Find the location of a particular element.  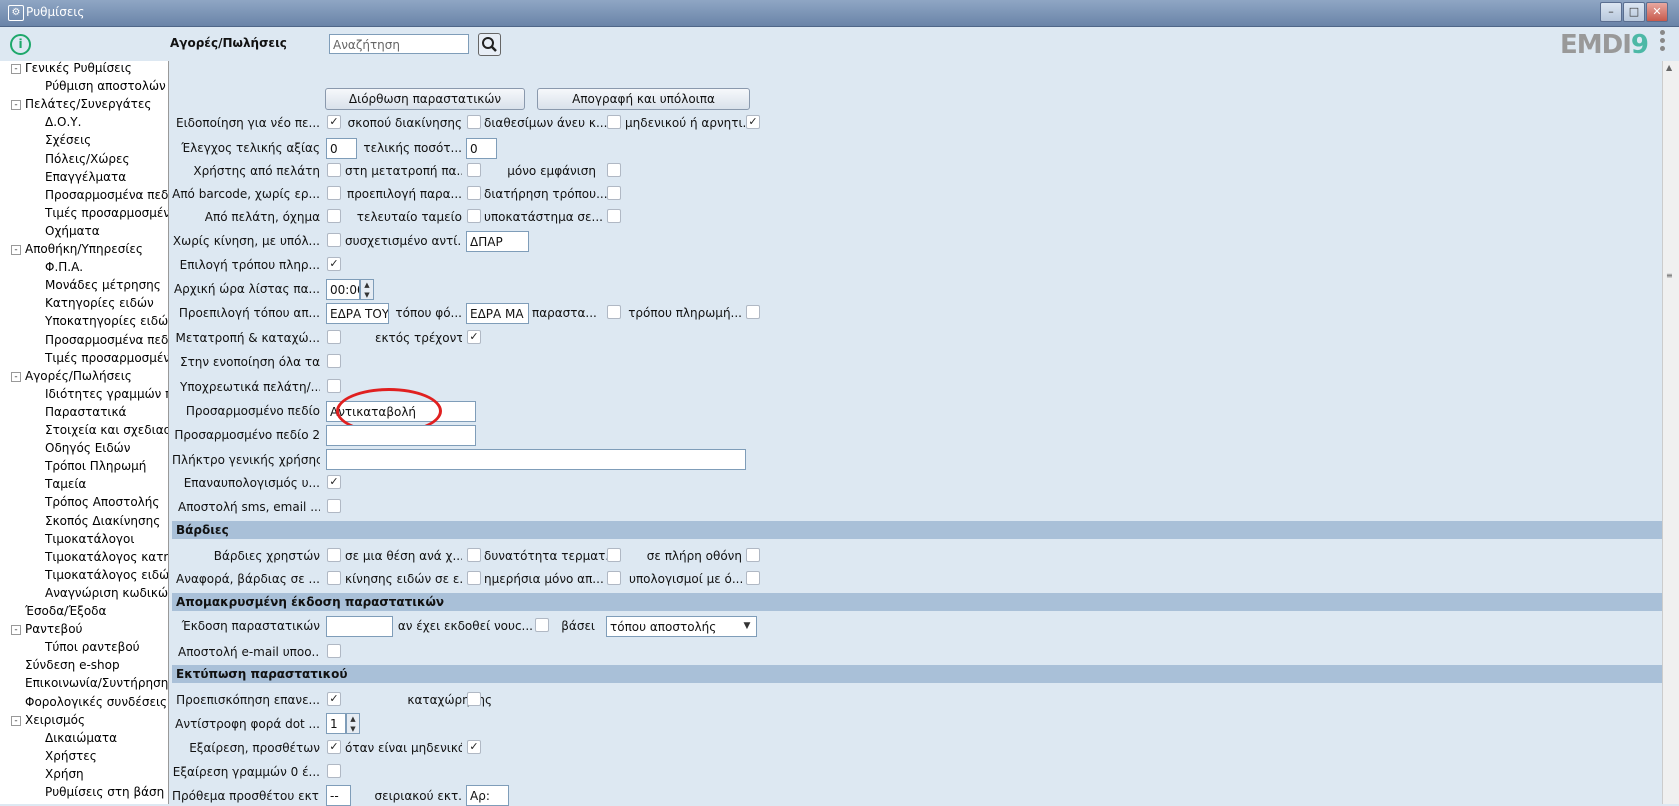

tree-item: Σύνδεση e-shop is located at coordinates (72, 665).